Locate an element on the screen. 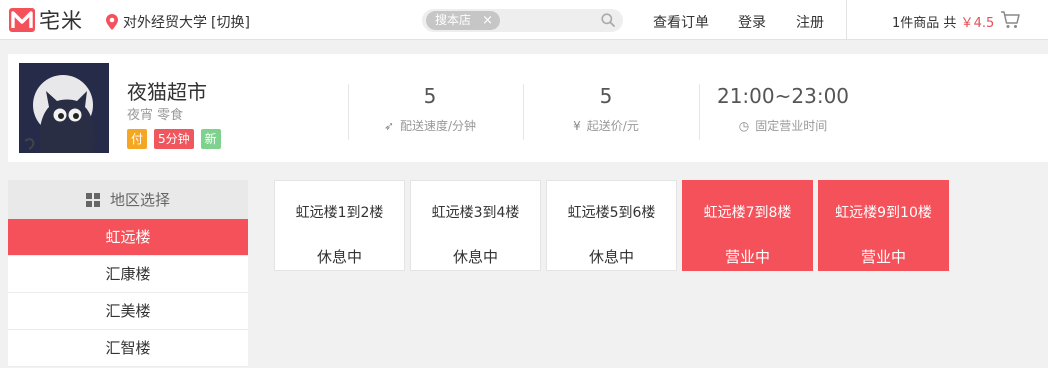 Image resolution: width=1048 pixels, height=368 pixels. zone-sidebar-header: 地区选择 is located at coordinates (128, 199).